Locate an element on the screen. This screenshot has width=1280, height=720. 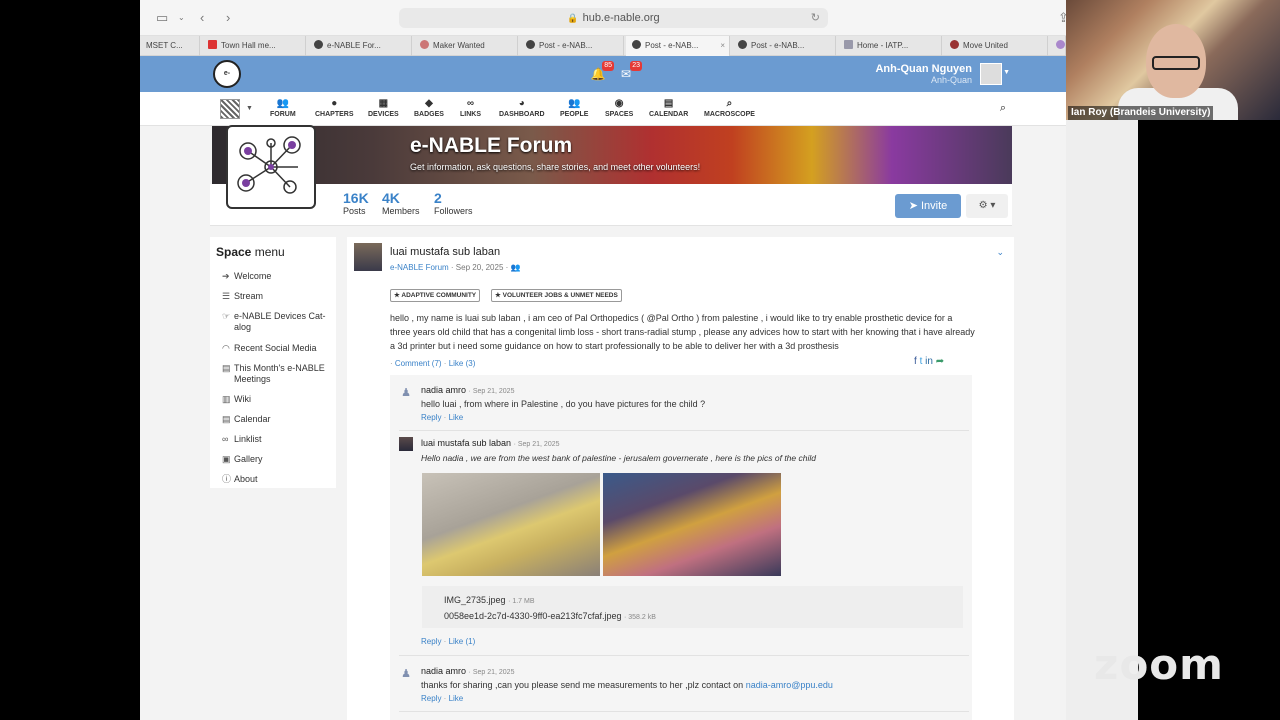
reload-icon: ↻ is located at coordinates (815, 18).